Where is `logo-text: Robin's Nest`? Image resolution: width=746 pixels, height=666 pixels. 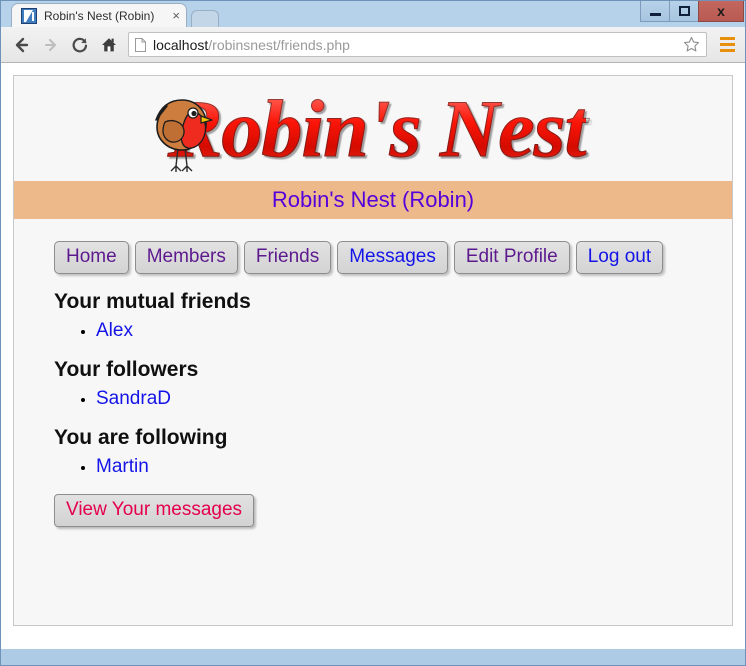 logo-text: Robin's Nest is located at coordinates (374, 128).